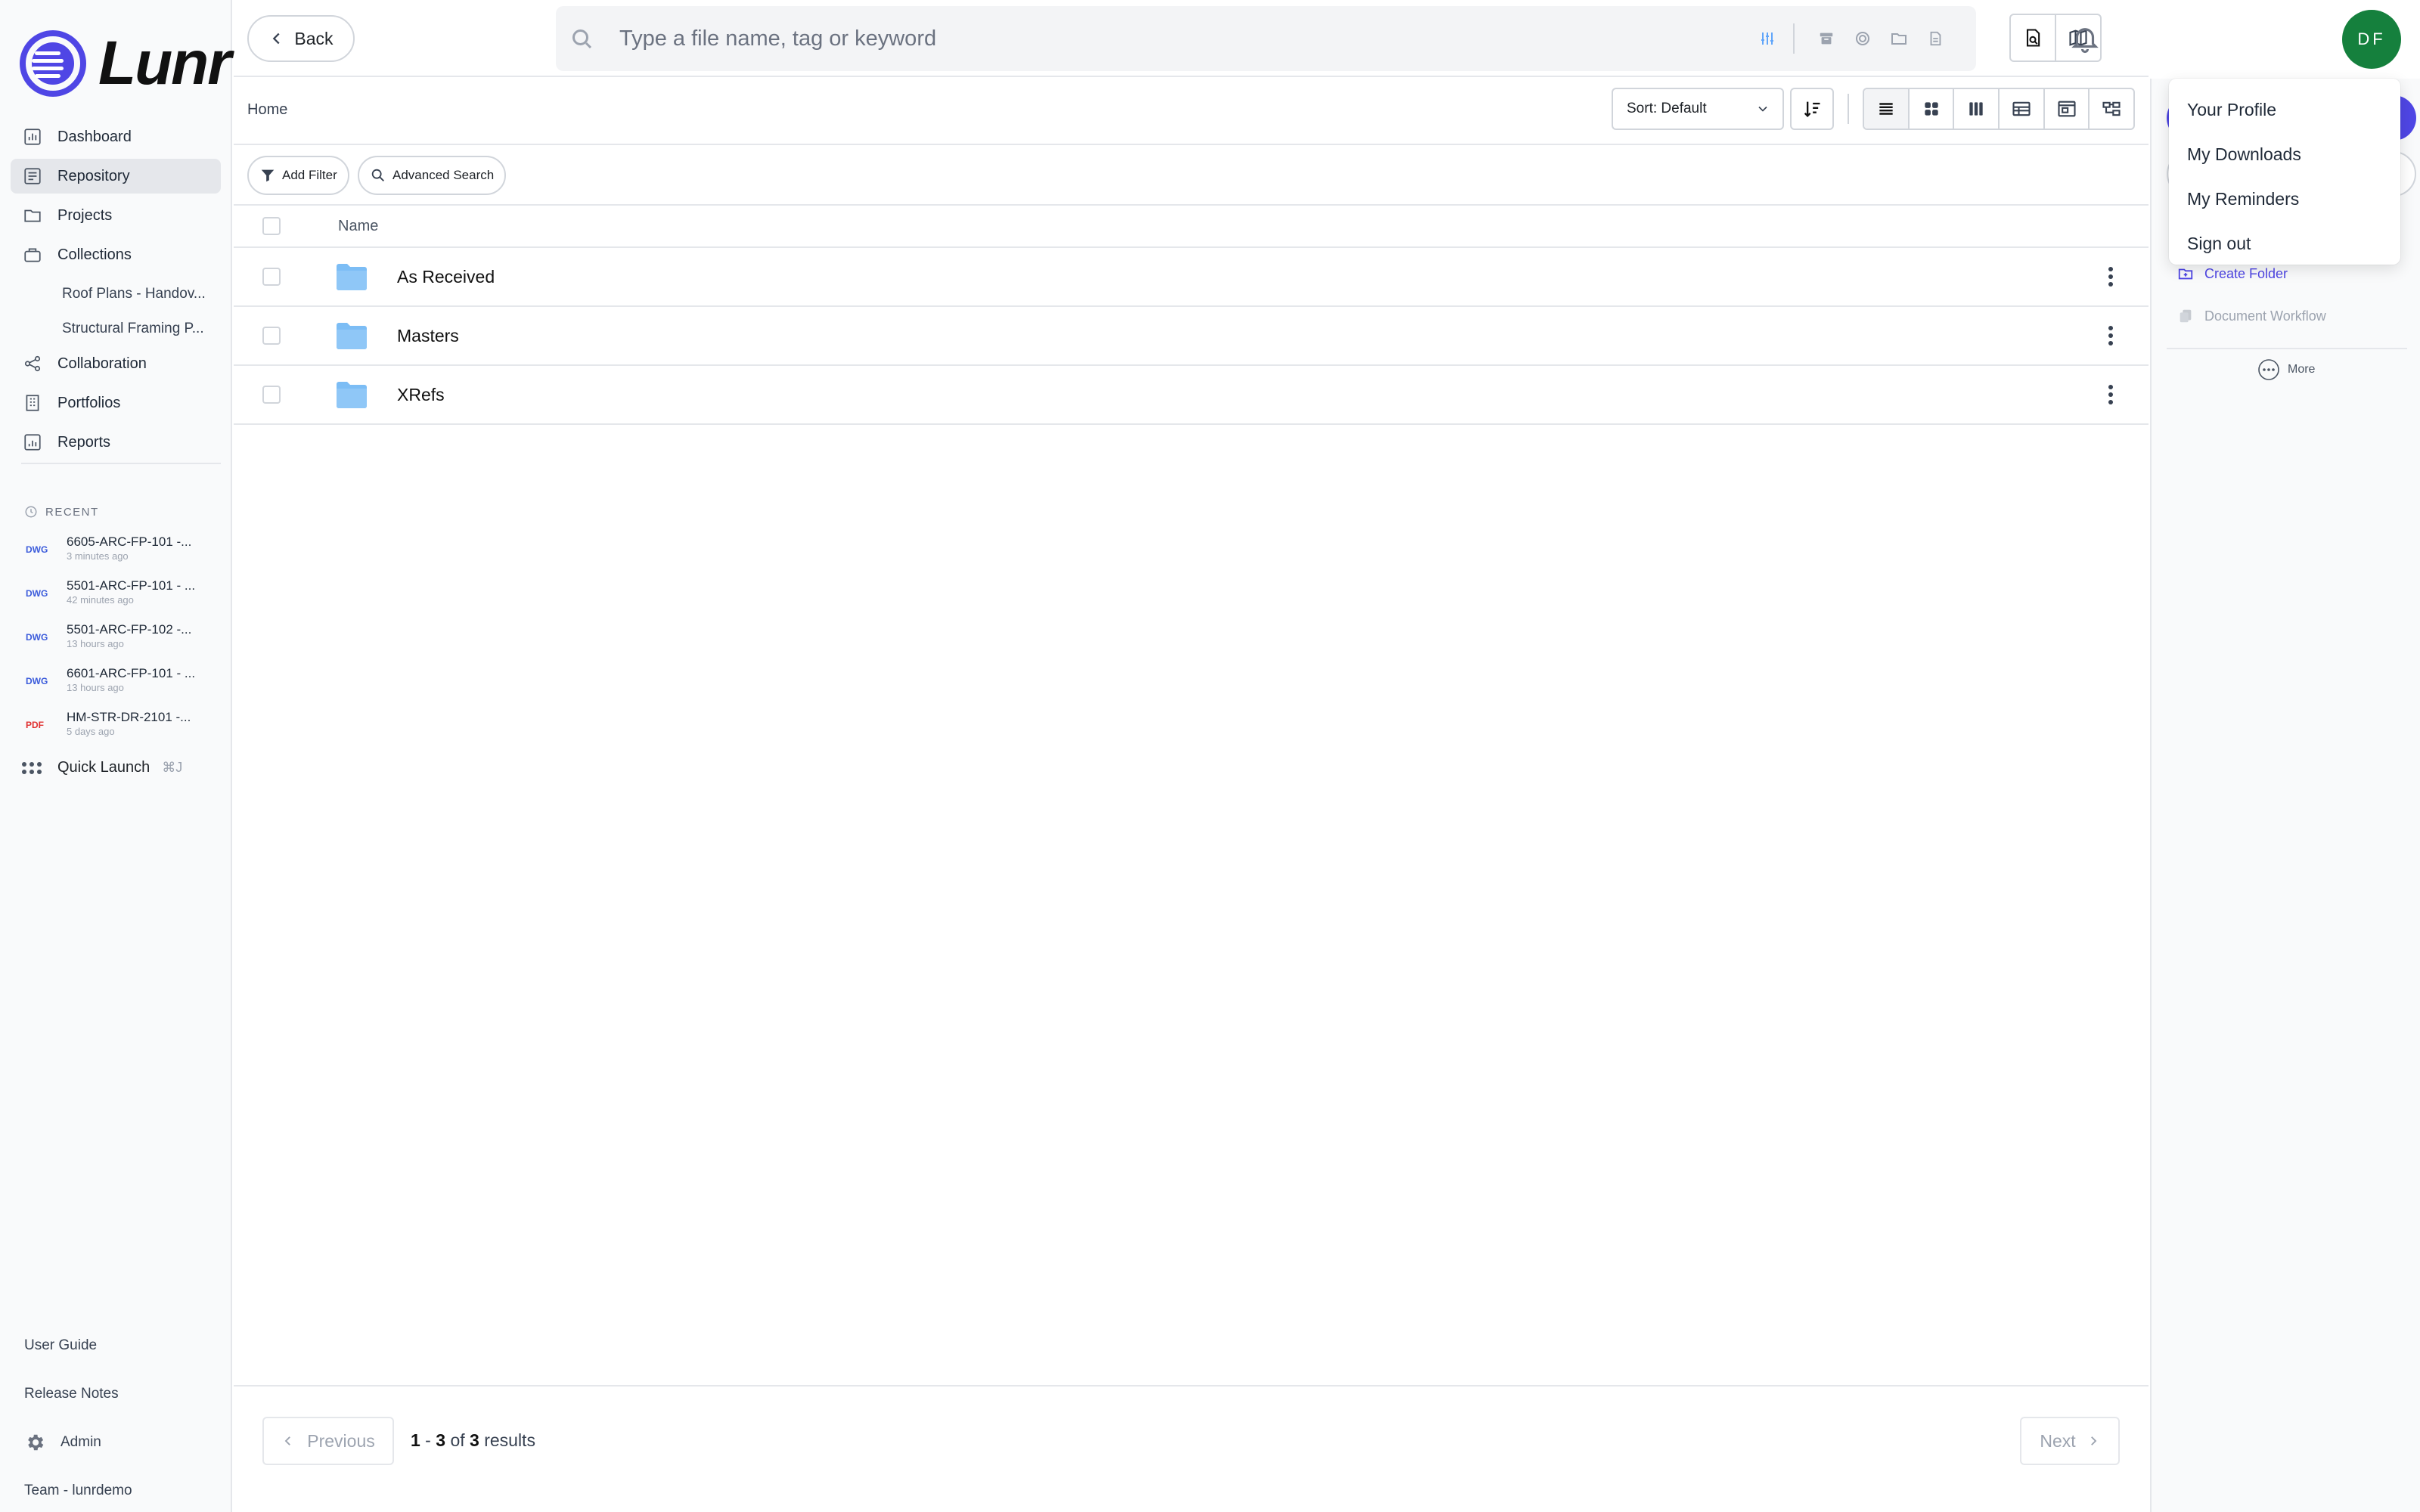 The height and width of the screenshot is (1512, 2420). Describe the element at coordinates (95, 687) in the screenshot. I see `recent-file-time: 13 hours ago` at that location.